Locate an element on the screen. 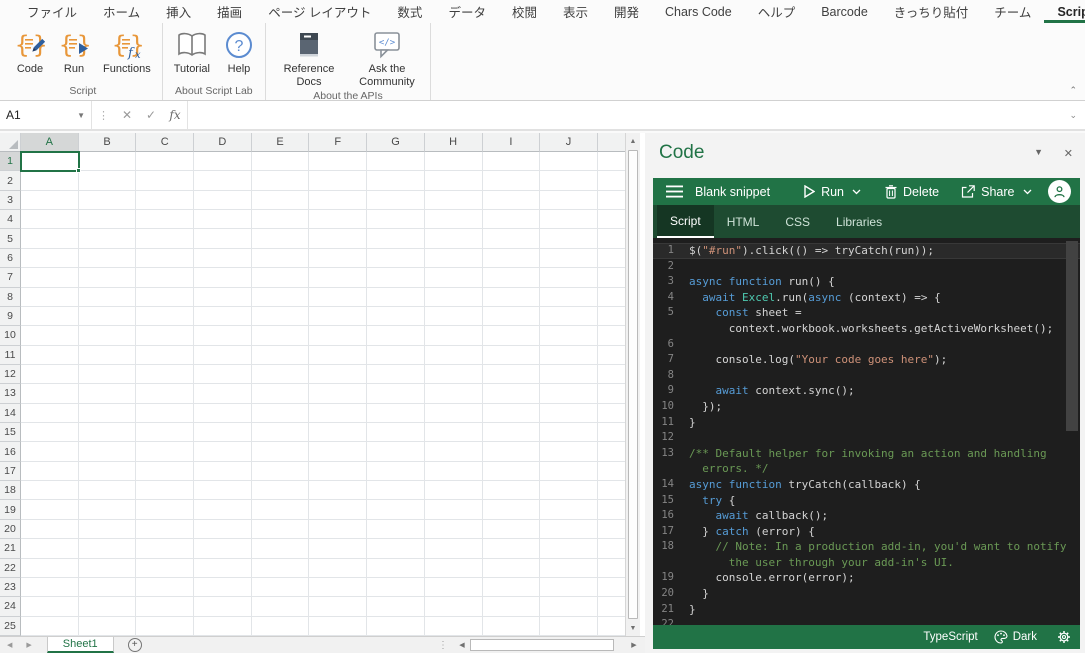 Image resolution: width=1085 pixels, height=653 pixels. ribbon-button-help: ? Help is located at coordinates (239, 52).